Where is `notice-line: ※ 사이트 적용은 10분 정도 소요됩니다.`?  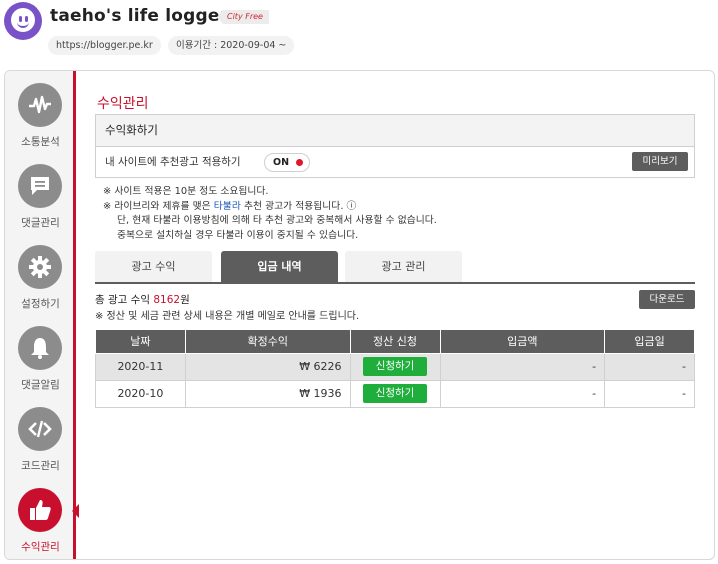 notice-line: ※ 사이트 적용은 10분 정도 소요됩니다. is located at coordinates (186, 191).